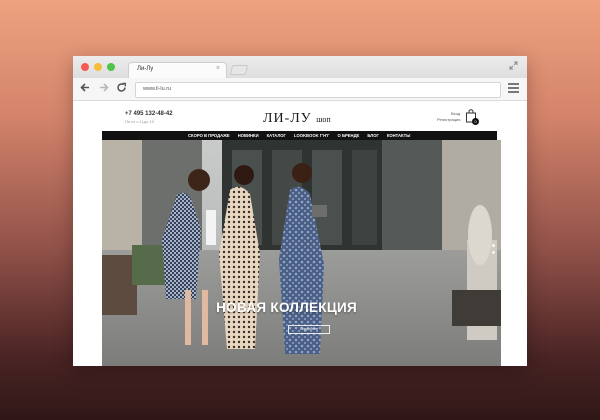  What do you see at coordinates (455, 113) in the screenshot?
I see `login-link: Вход` at bounding box center [455, 113].